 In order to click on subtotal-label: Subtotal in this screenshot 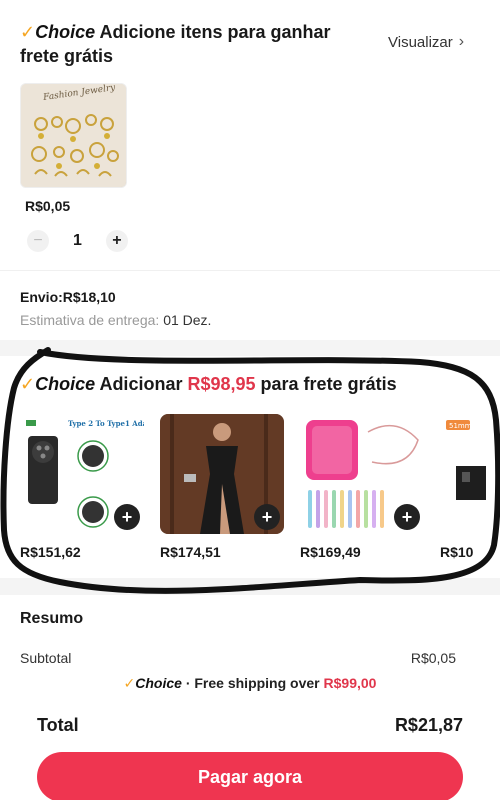, I will do `click(46, 658)`.